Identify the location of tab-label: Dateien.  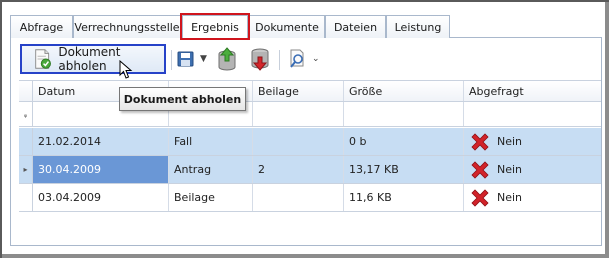
(355, 27).